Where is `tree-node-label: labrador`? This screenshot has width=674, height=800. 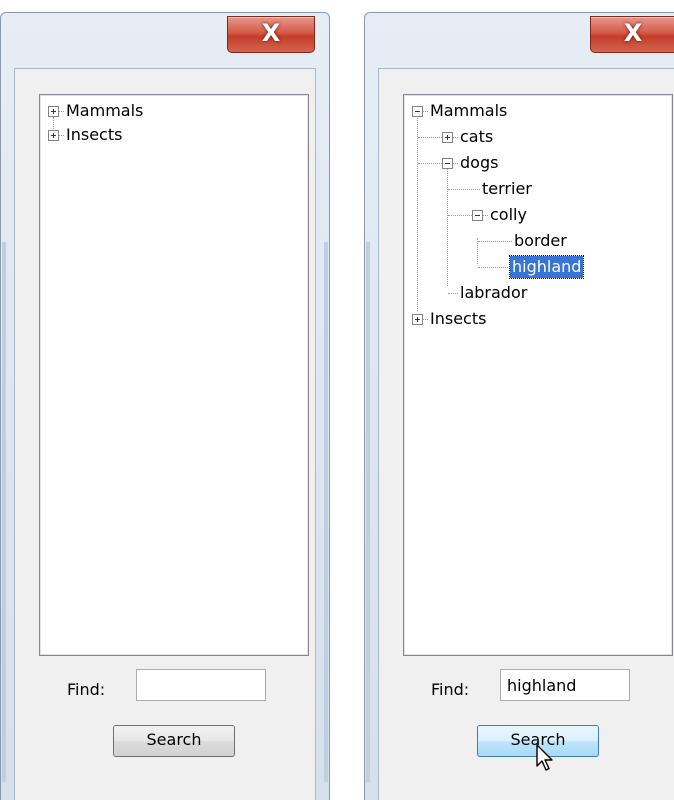 tree-node-label: labrador is located at coordinates (494, 292).